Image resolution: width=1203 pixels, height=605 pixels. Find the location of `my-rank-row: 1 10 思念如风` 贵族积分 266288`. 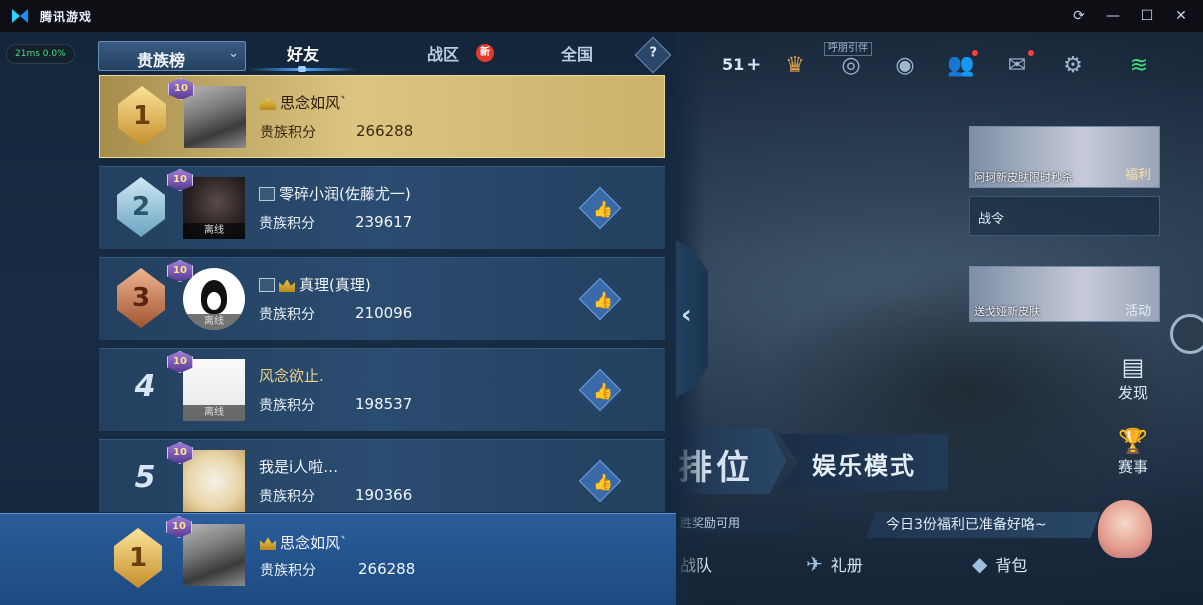

my-rank-row: 1 10 思念如风` 贵族积分 266288 is located at coordinates (338, 559).